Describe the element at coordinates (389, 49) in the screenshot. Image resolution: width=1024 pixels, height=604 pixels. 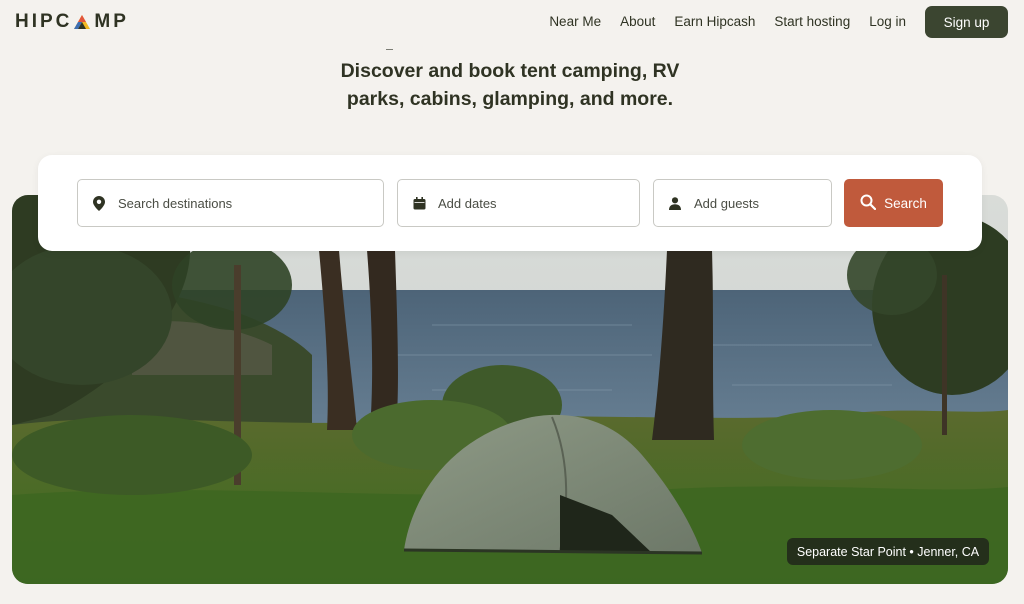
I see `divider-mark` at that location.